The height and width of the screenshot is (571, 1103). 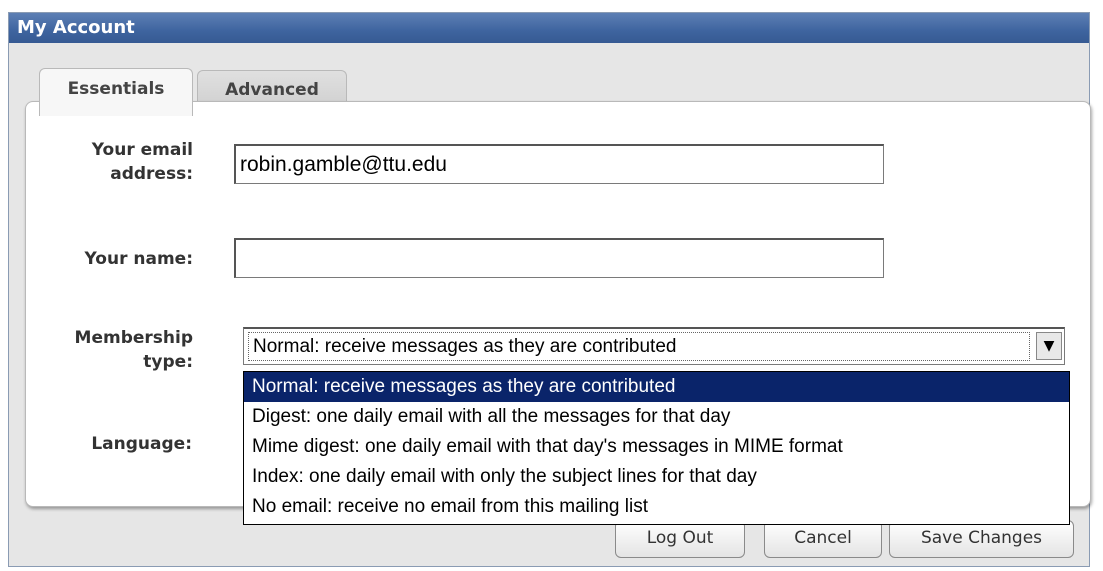 What do you see at coordinates (823, 539) in the screenshot?
I see `cancel-button: Cancel` at bounding box center [823, 539].